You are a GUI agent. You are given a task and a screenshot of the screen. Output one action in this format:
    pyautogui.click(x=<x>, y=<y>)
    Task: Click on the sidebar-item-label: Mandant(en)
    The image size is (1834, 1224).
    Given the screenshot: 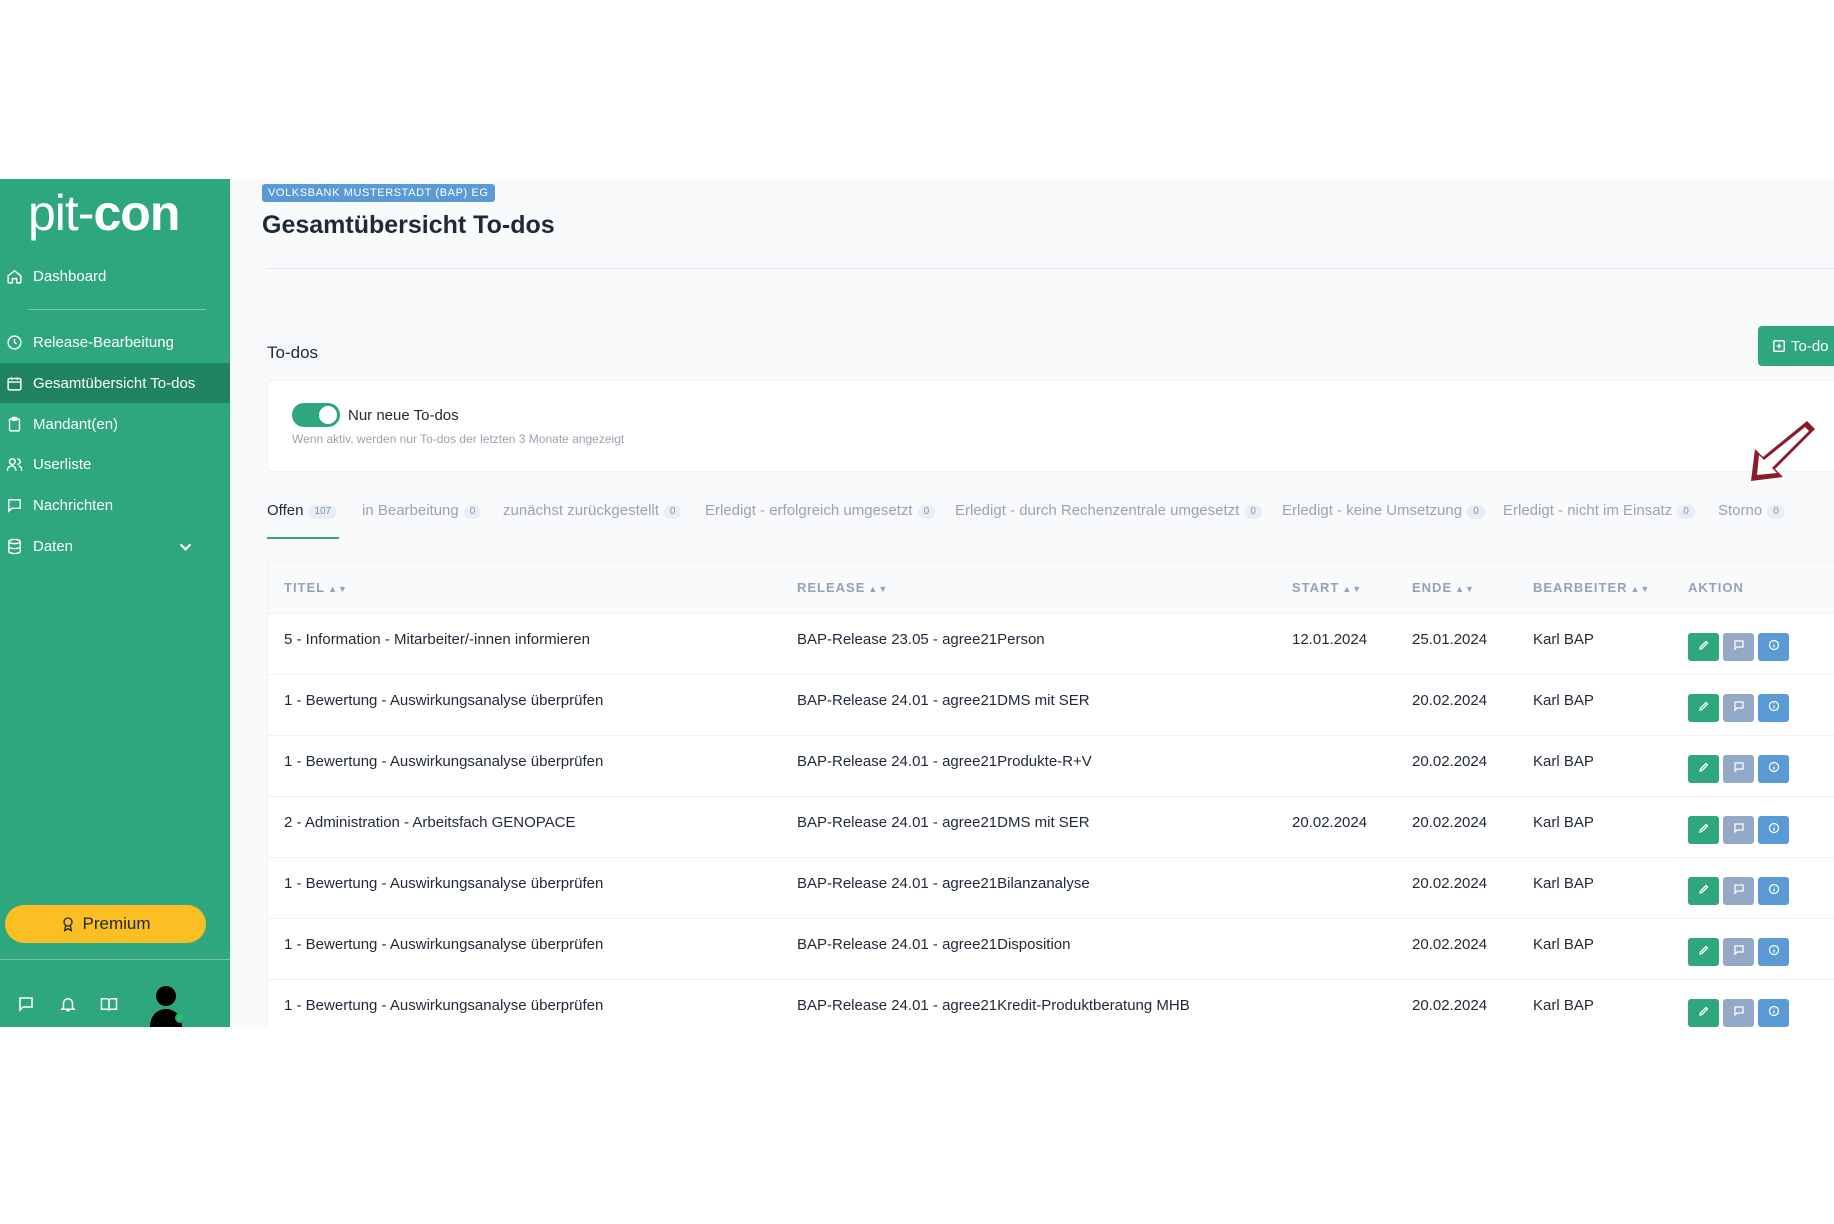 What is the action you would take?
    pyautogui.click(x=76, y=424)
    